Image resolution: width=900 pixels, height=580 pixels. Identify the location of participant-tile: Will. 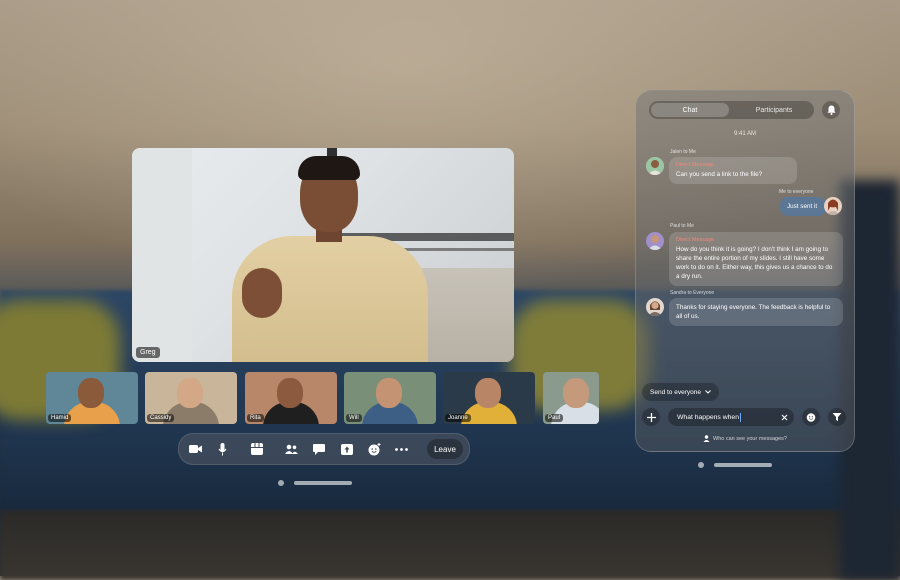
(390, 398).